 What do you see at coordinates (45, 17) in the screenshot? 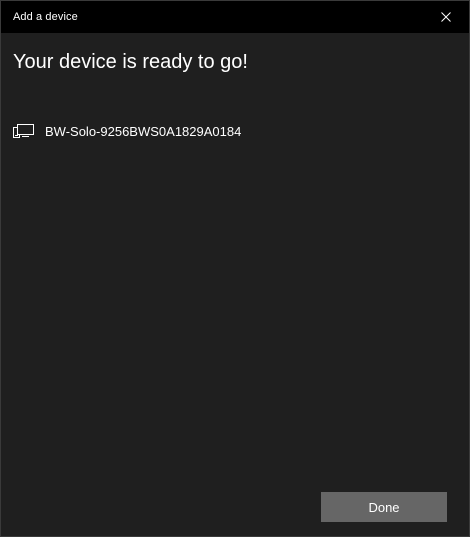
I see `window-title: Add a device` at bounding box center [45, 17].